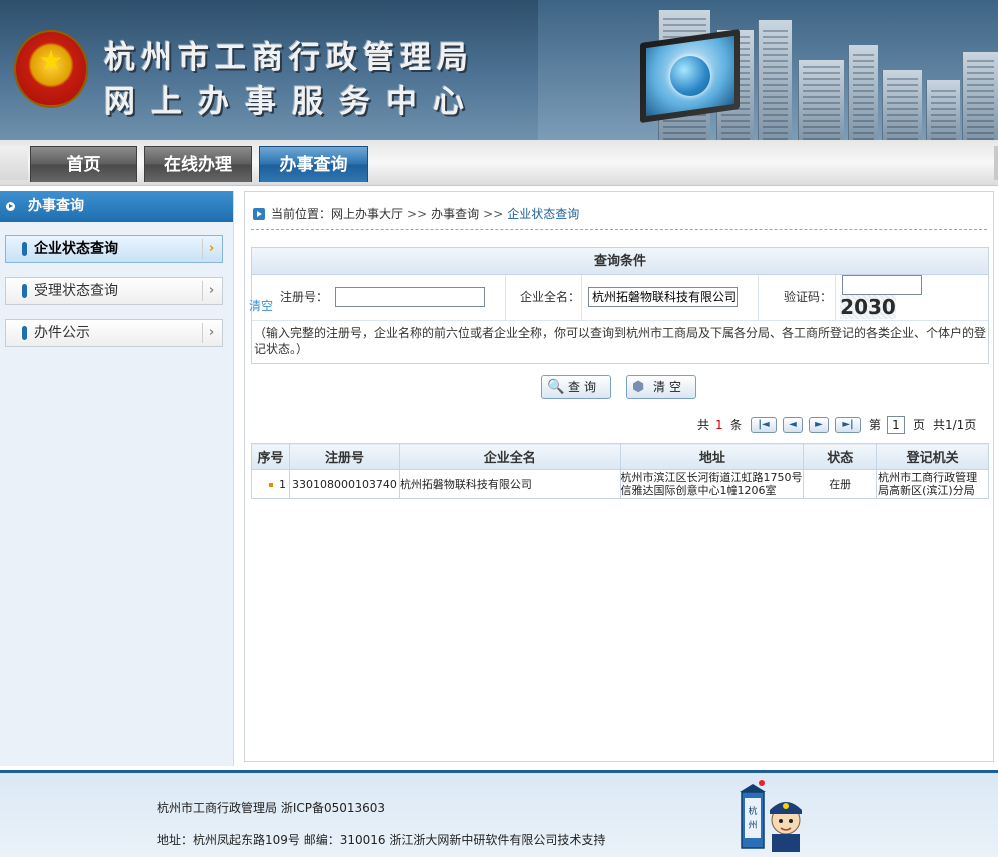 The width and height of the screenshot is (998, 857). I want to click on last-page-button: ►|, so click(848, 425).